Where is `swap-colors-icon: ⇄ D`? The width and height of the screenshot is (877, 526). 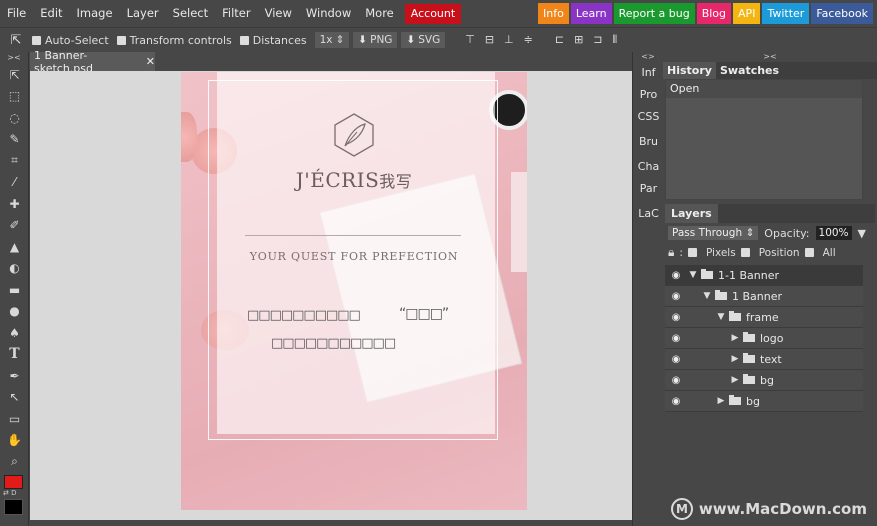 swap-colors-icon: ⇄ D is located at coordinates (9, 493).